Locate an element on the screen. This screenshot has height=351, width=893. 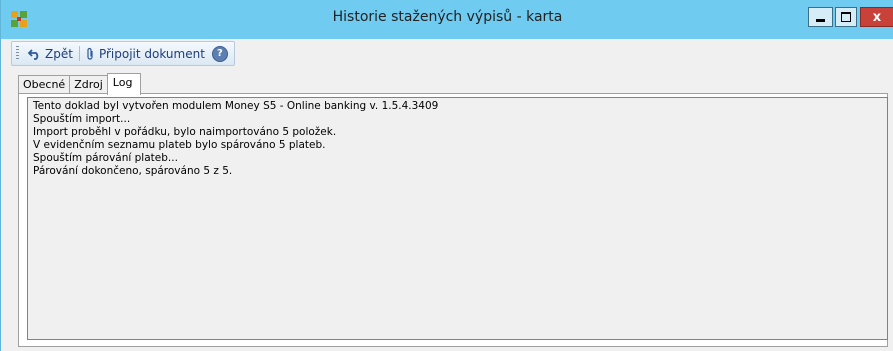
log-line: Párování dokončeno, spárováno 5 z 5. is located at coordinates (133, 171).